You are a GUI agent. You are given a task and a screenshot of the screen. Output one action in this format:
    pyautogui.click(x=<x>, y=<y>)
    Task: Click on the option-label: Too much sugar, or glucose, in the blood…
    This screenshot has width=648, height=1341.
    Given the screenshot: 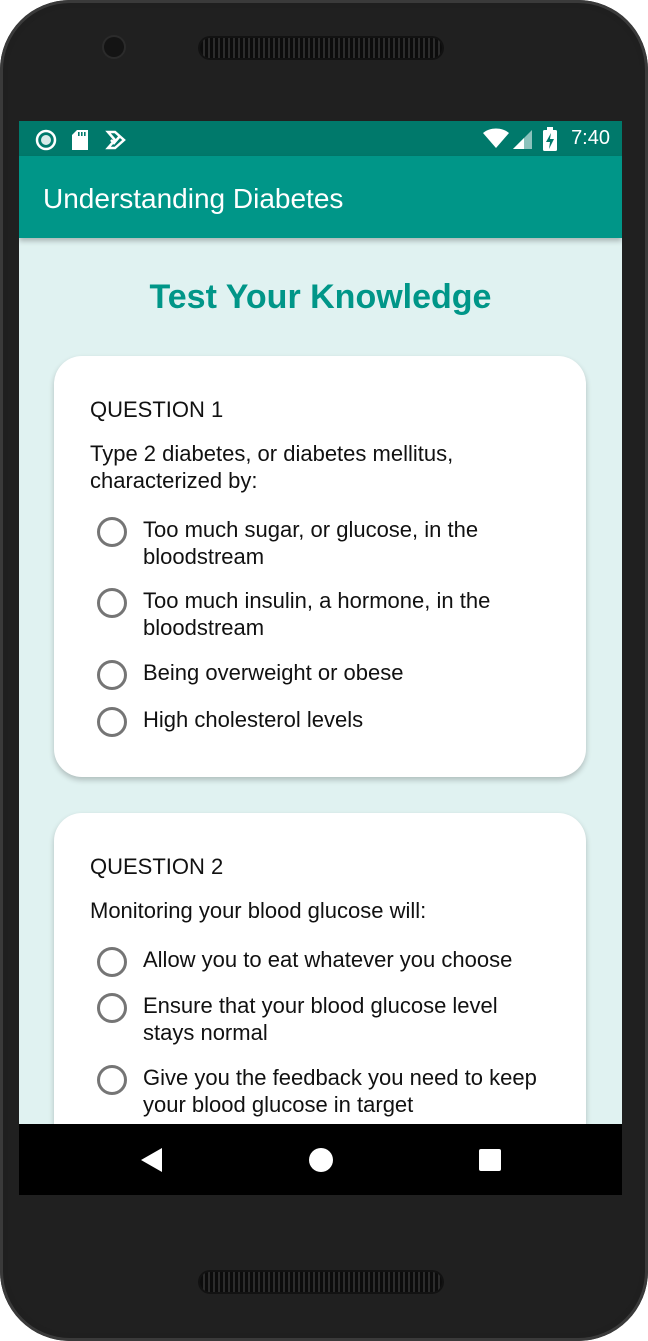 What is the action you would take?
    pyautogui.click(x=311, y=543)
    